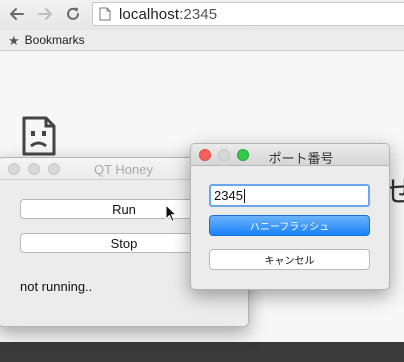 The image size is (404, 362). What do you see at coordinates (149, 14) in the screenshot?
I see `url-host: localhost` at bounding box center [149, 14].